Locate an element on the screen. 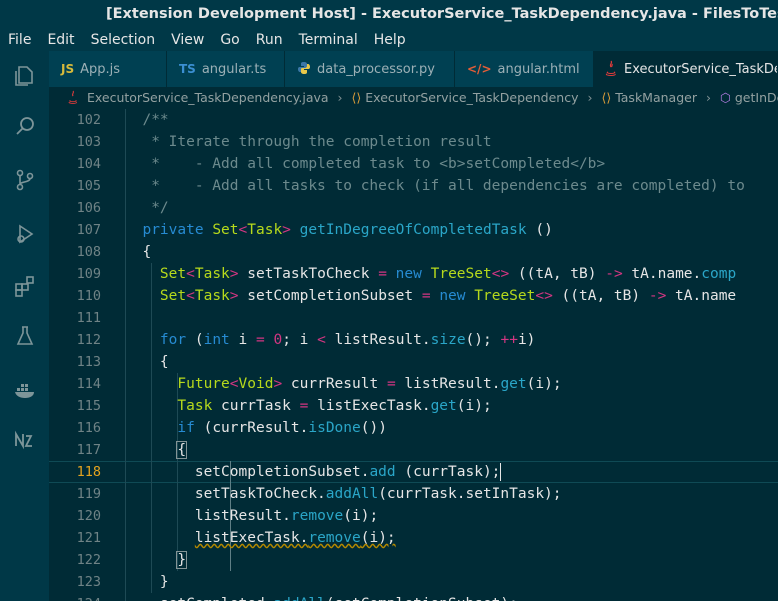 This screenshot has height=601, width=778. menu-file: File is located at coordinates (19, 40).